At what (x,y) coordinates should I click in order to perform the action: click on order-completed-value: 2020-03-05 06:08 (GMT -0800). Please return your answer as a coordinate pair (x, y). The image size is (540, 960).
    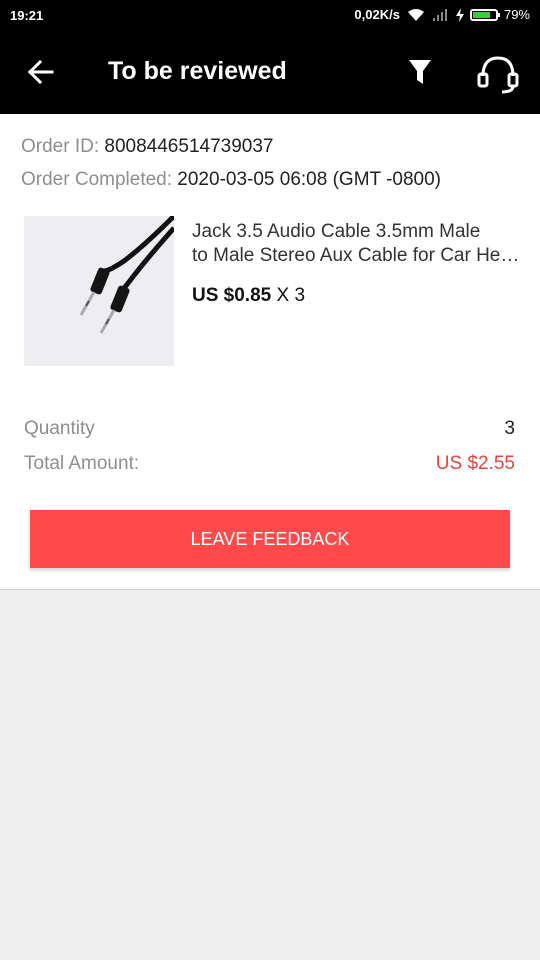
    Looking at the image, I should click on (309, 179).